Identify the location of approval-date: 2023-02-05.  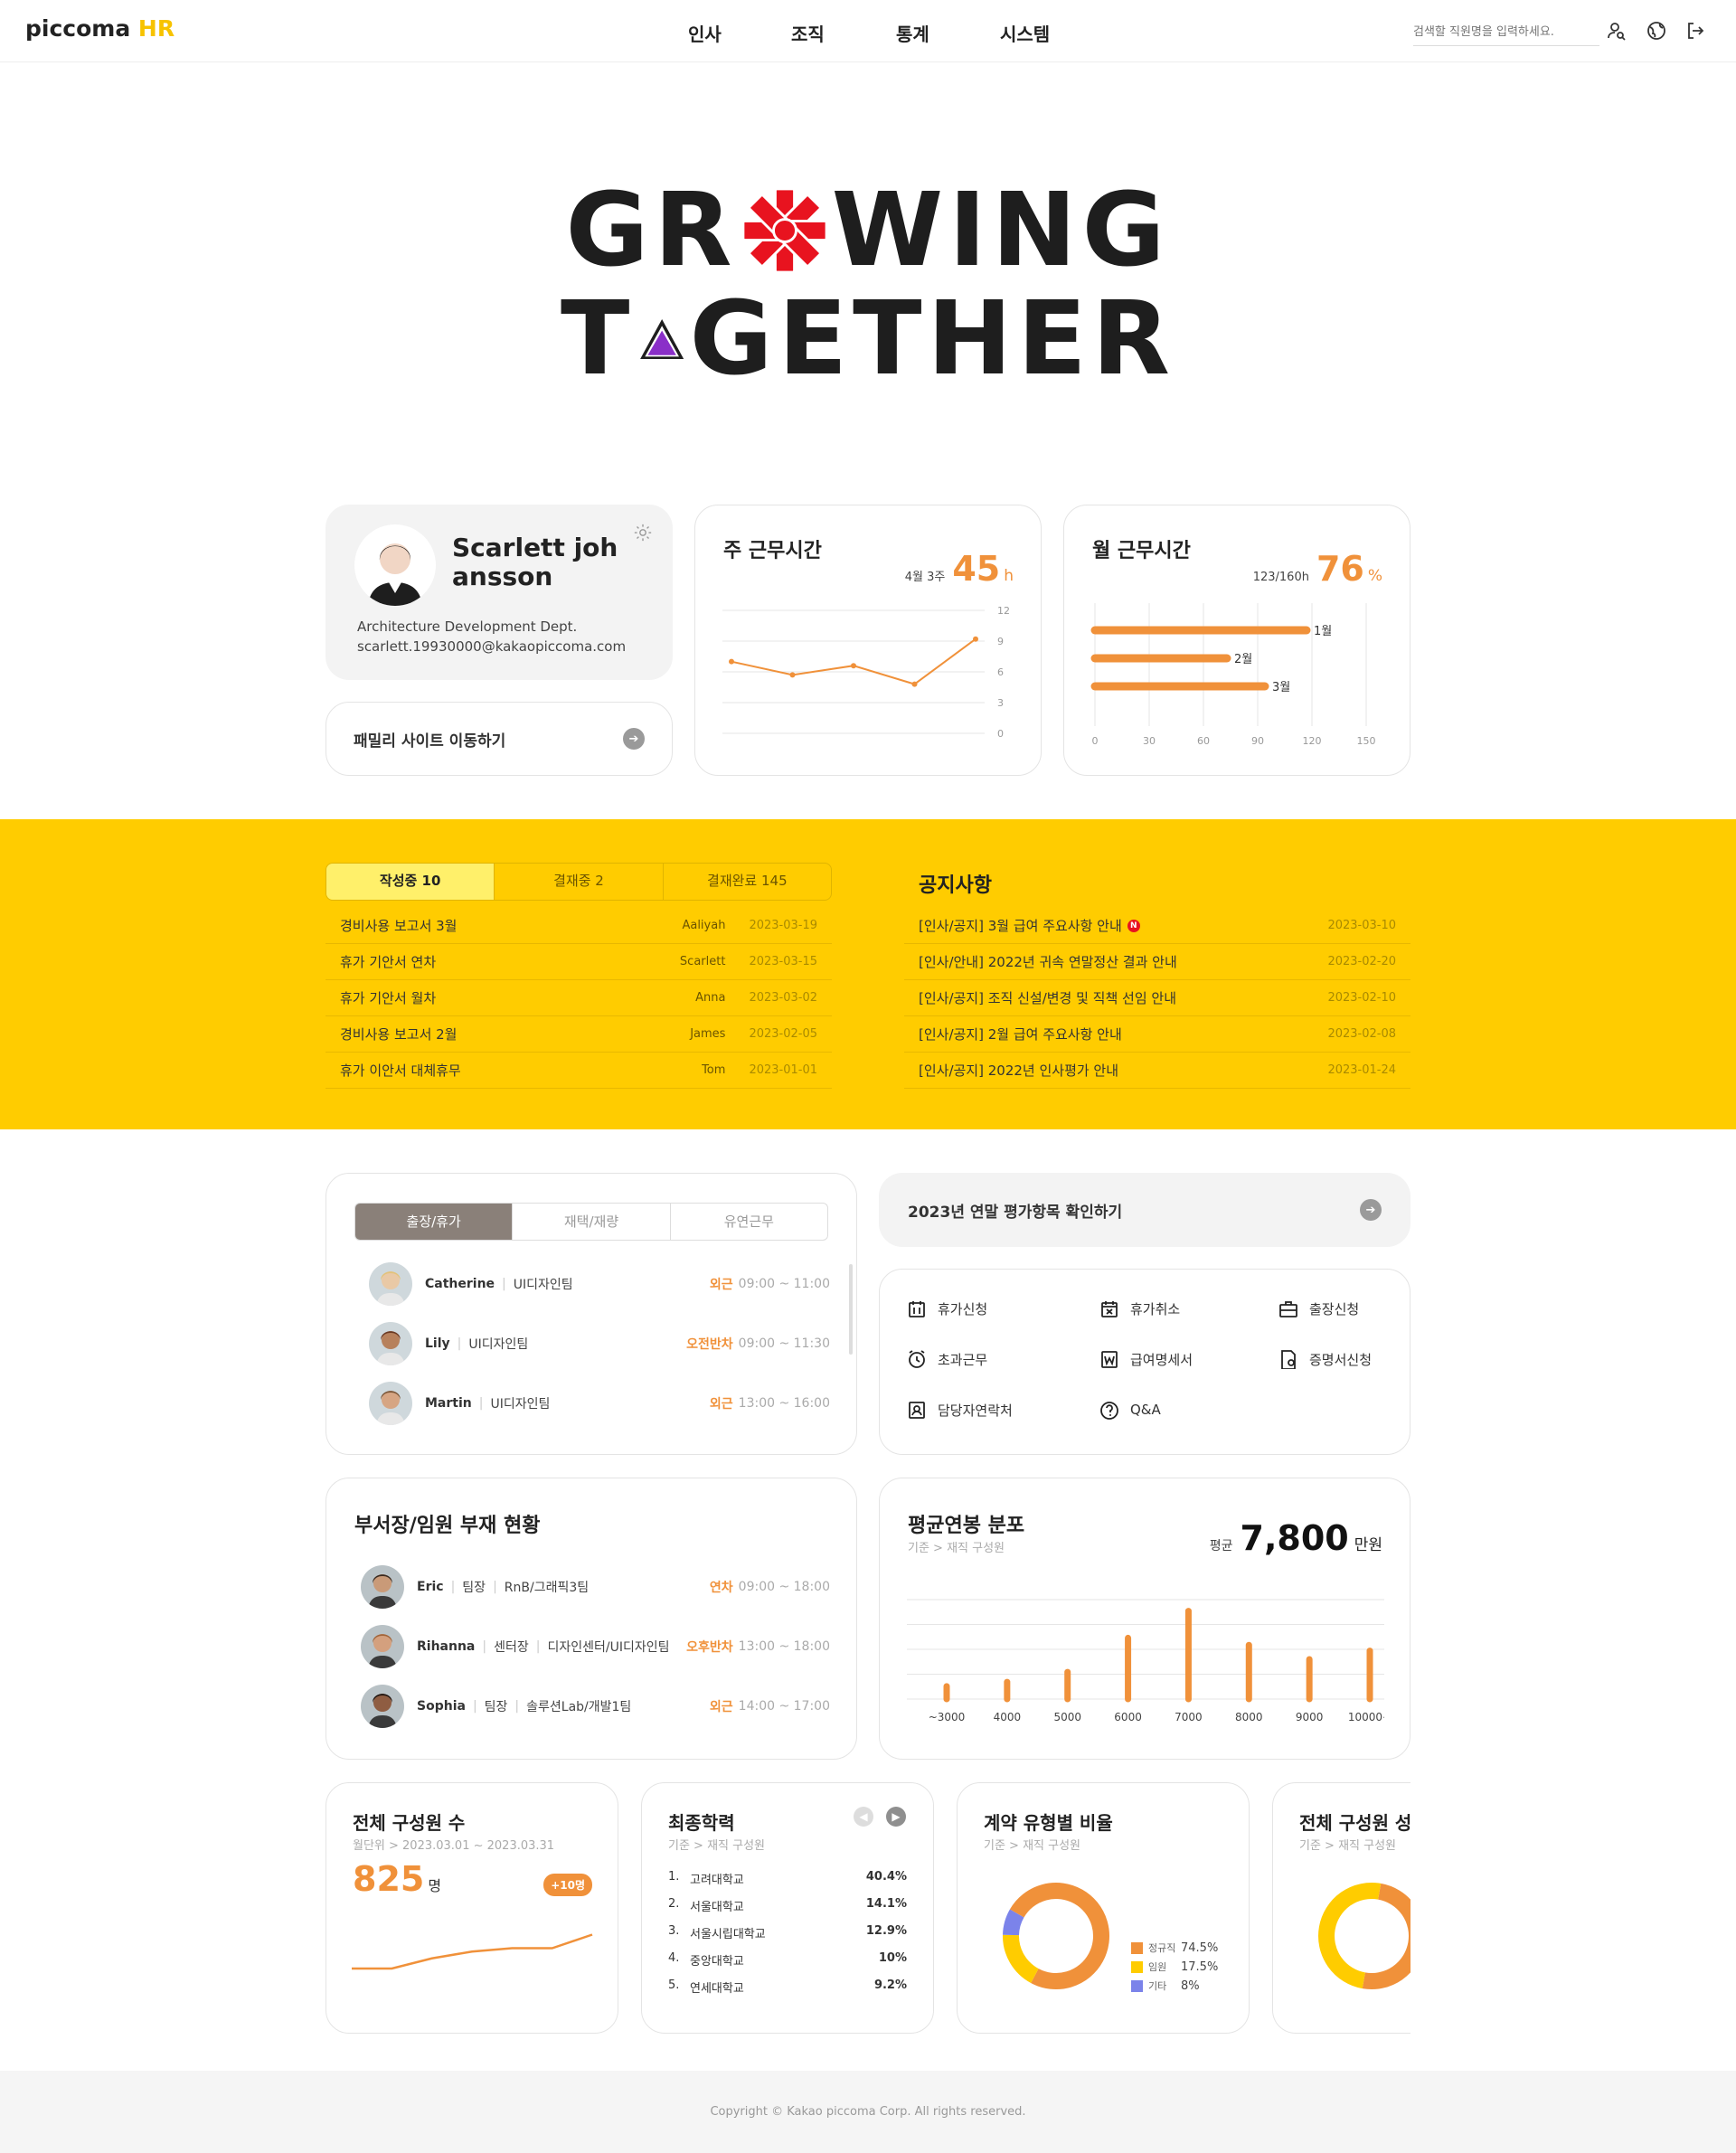
(783, 1034).